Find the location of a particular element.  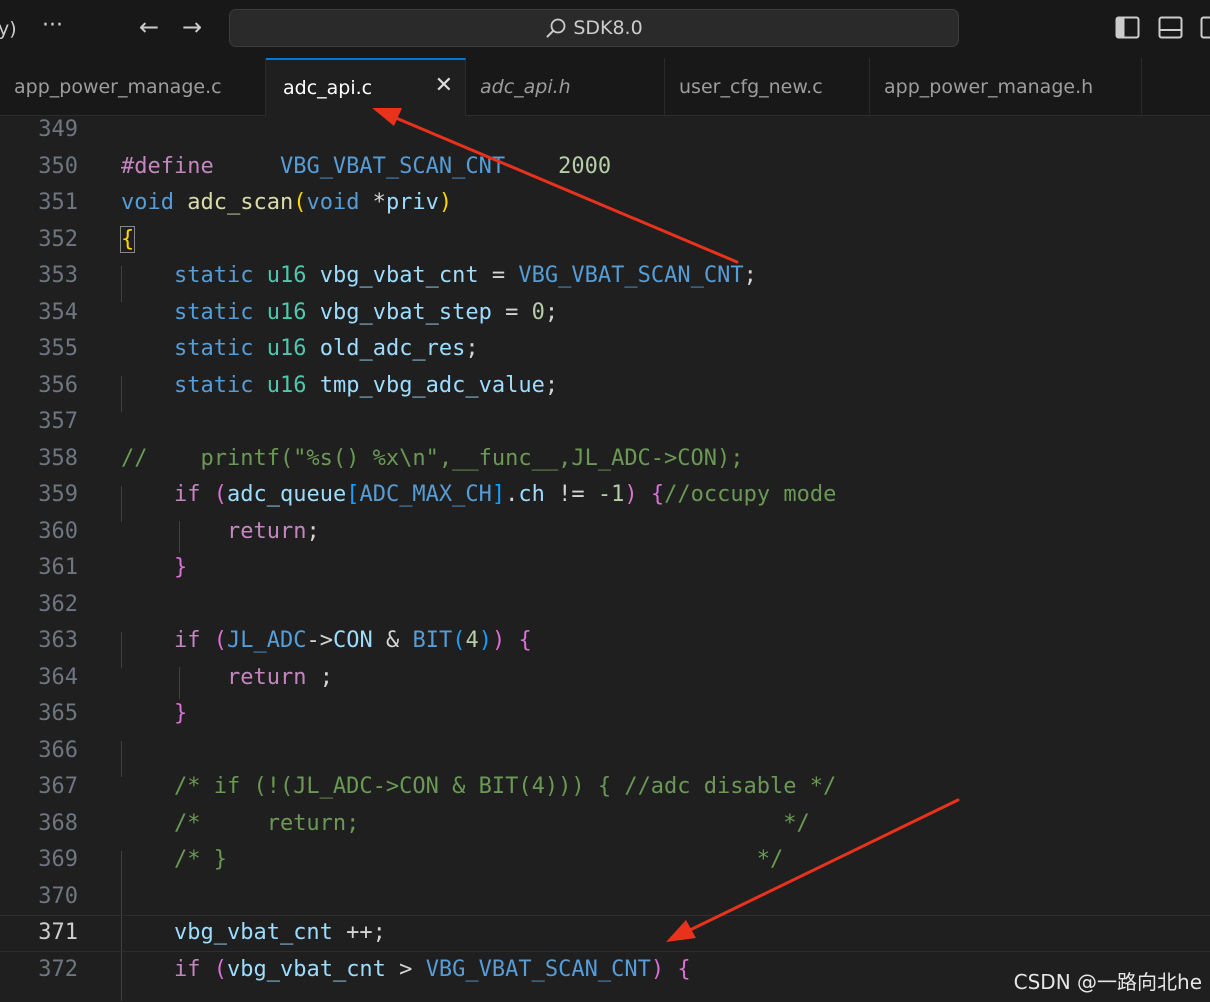

back-arrow-icon: ← is located at coordinates (149, 27).